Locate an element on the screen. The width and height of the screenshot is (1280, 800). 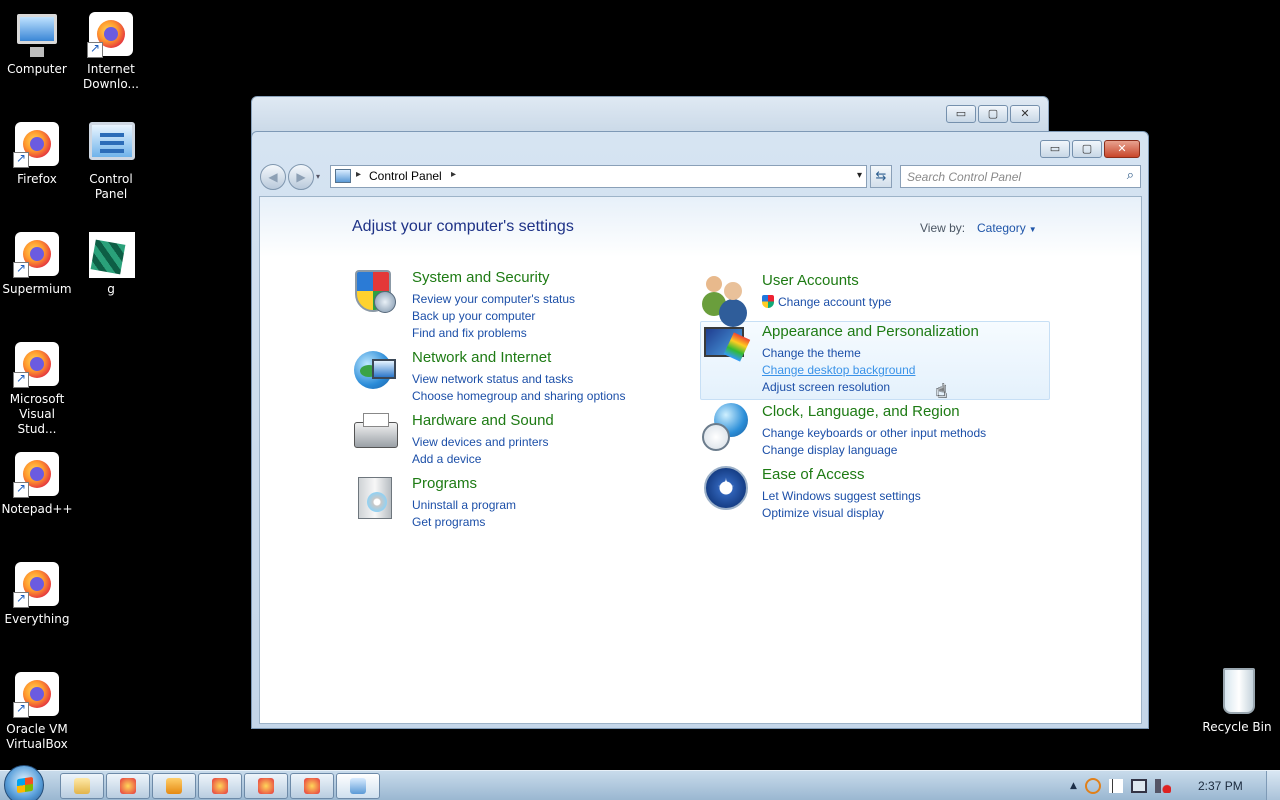
address-bar: ▸ Control Panel ▸ ▾ is located at coordinates (598, 176).